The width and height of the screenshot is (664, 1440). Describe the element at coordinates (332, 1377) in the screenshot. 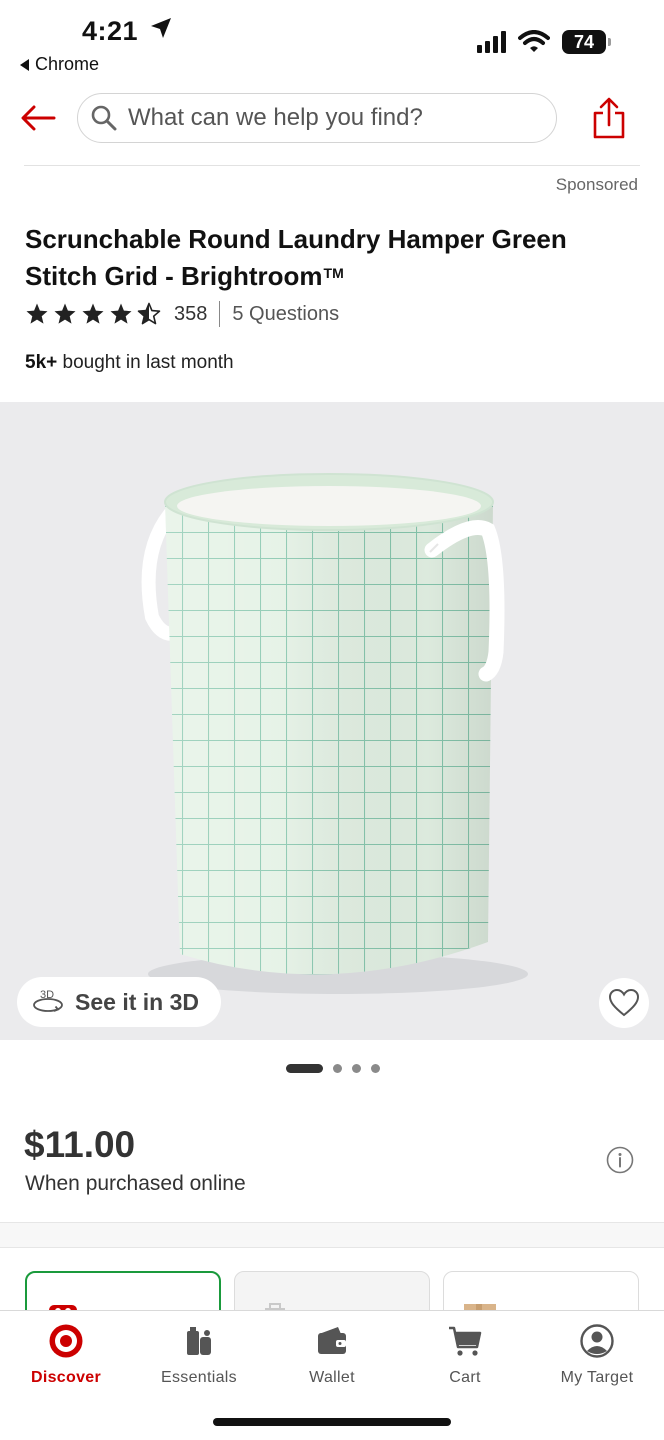

I see `nav-label: Wallet` at that location.